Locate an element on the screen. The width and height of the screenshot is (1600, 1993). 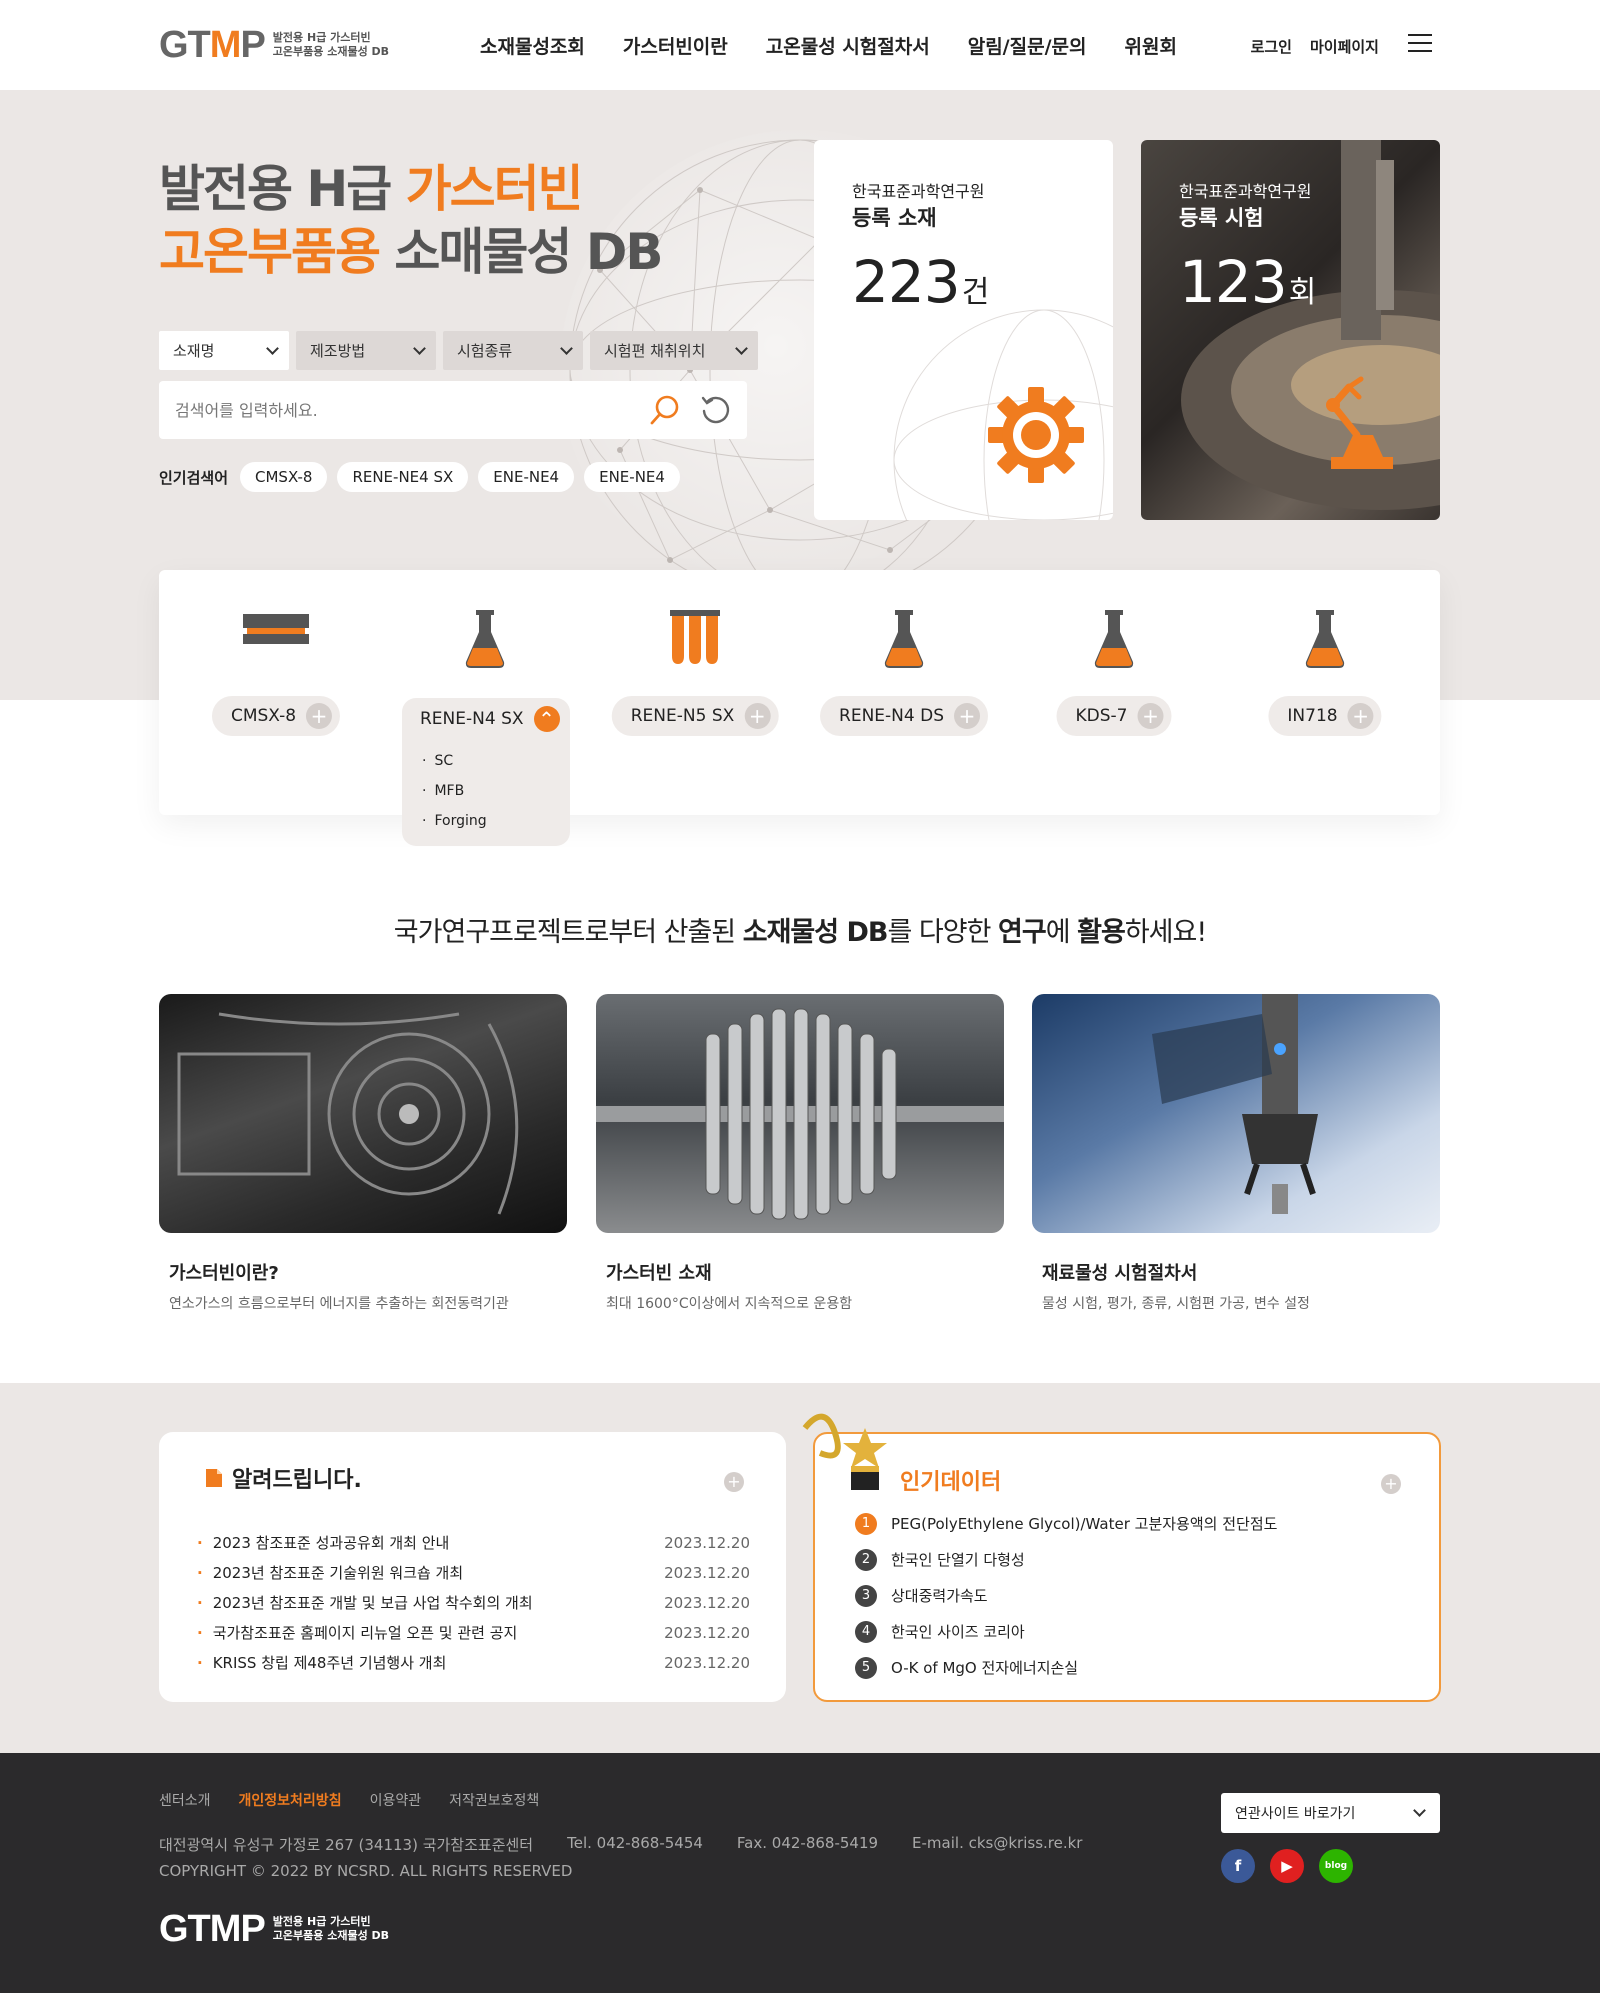
material-button: IN718 + is located at coordinates (1325, 716).